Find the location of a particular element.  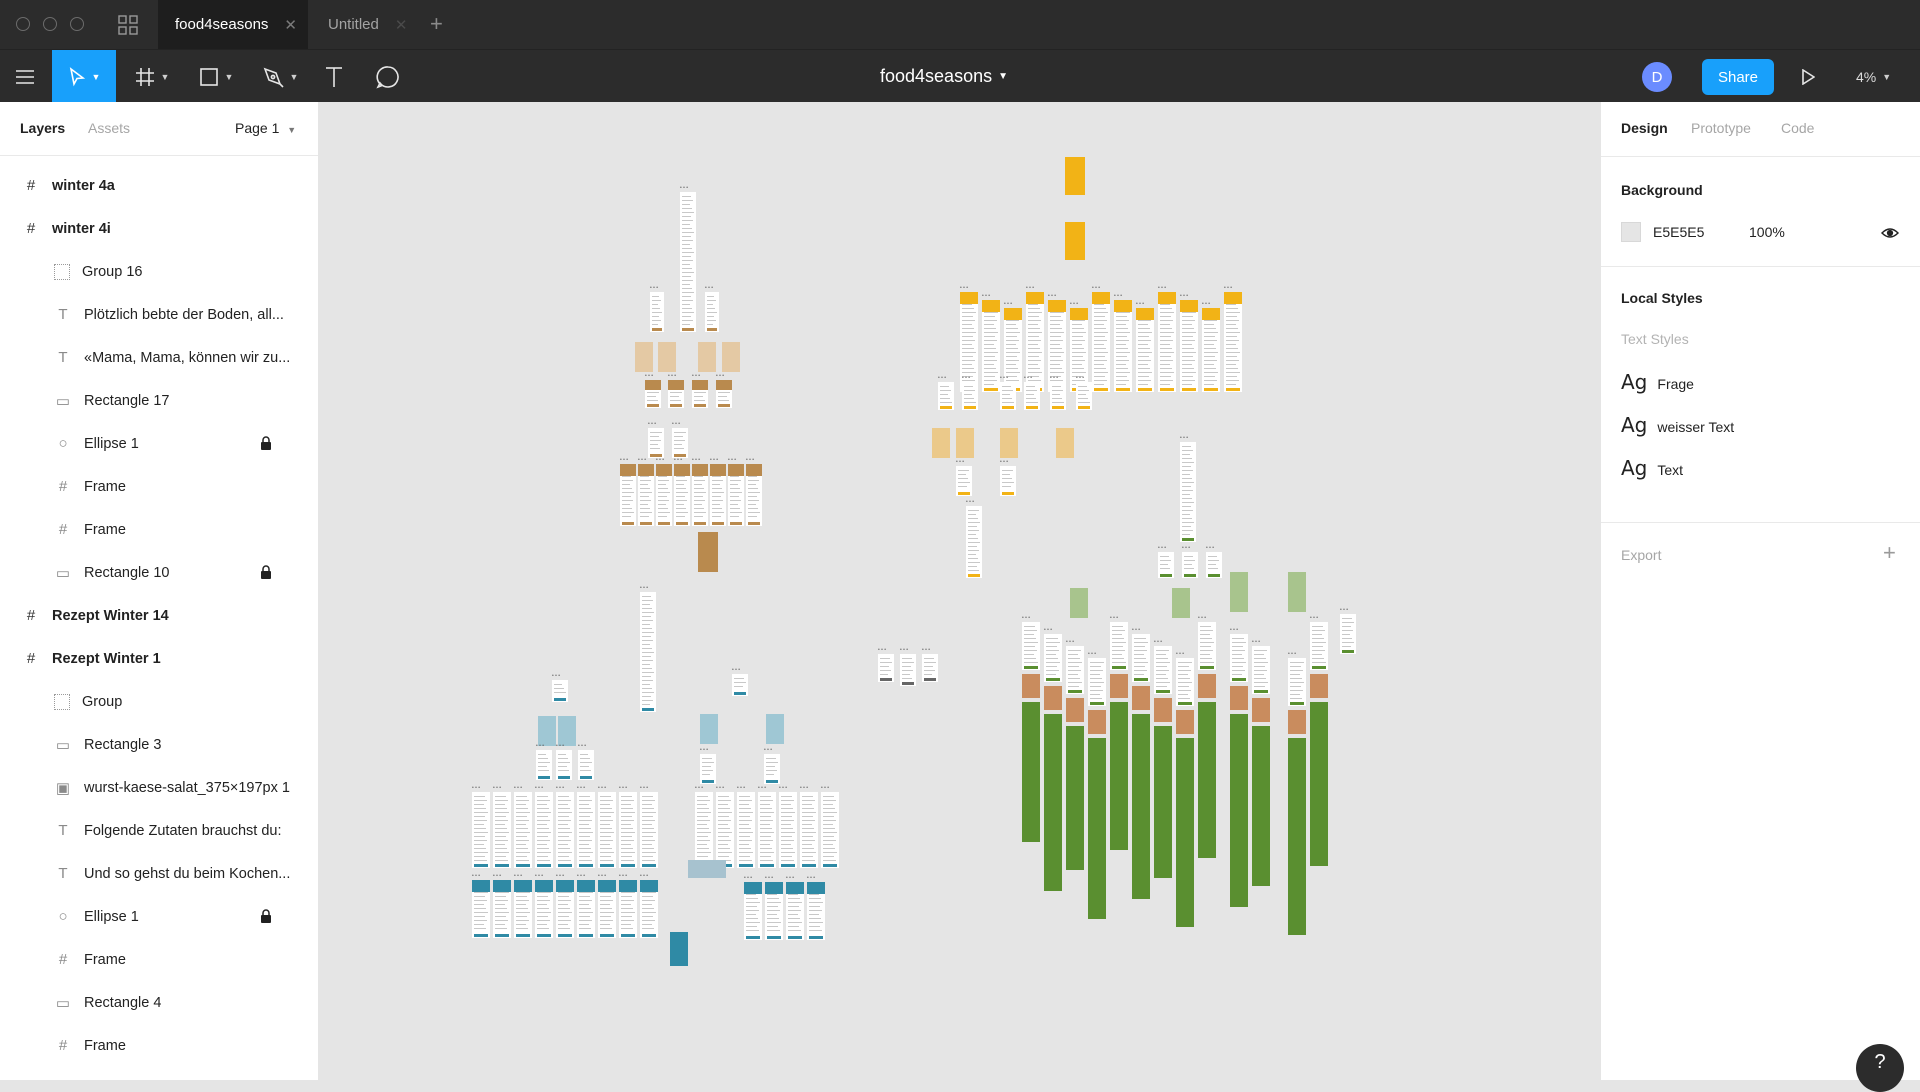

layer-row: ▭ Rectangle 17 is located at coordinates (159, 400).